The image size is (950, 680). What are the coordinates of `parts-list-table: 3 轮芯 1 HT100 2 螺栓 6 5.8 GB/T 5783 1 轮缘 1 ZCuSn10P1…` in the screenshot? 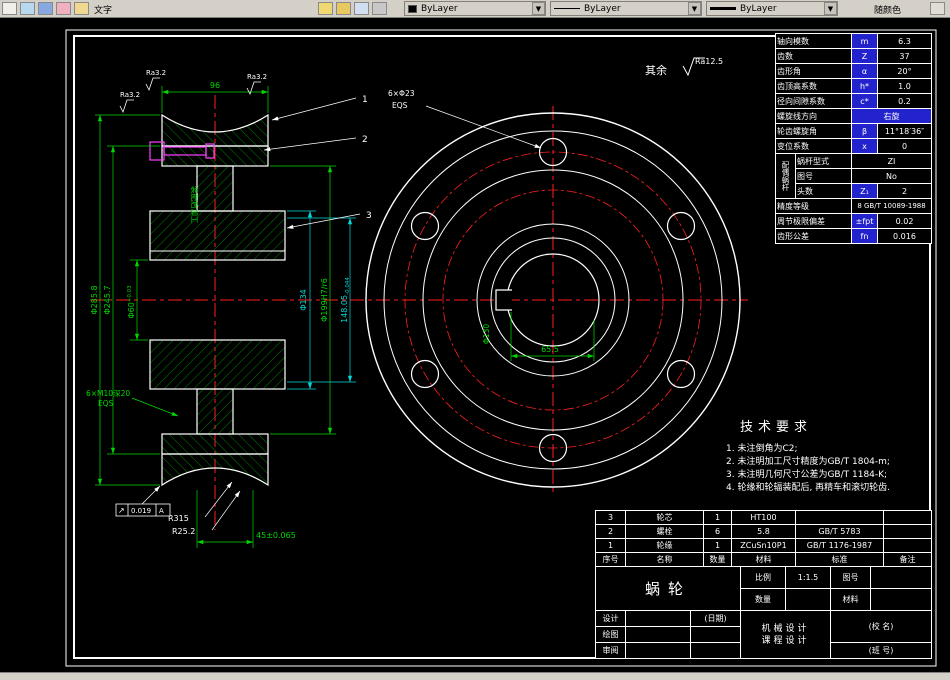 It's located at (763, 538).